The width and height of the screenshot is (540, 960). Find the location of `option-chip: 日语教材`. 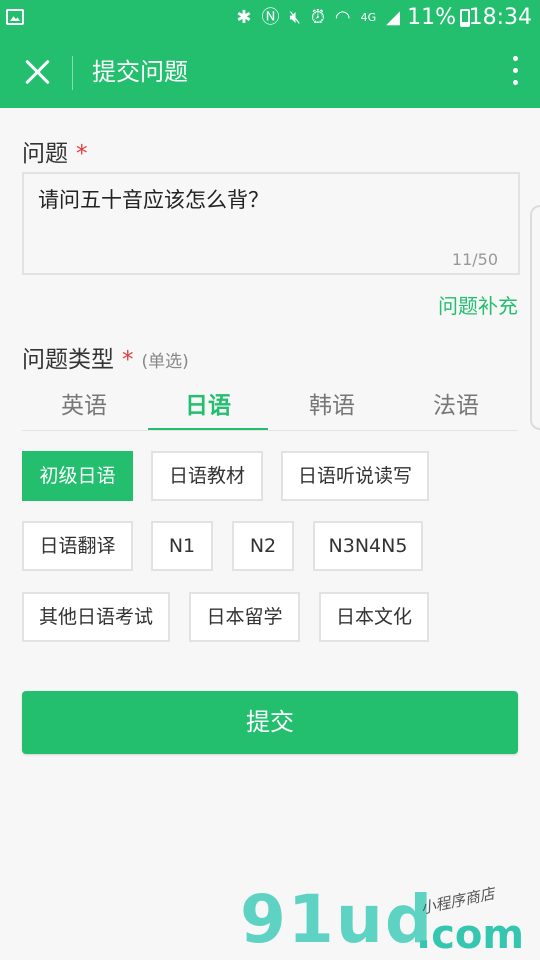

option-chip: 日语教材 is located at coordinates (207, 476).